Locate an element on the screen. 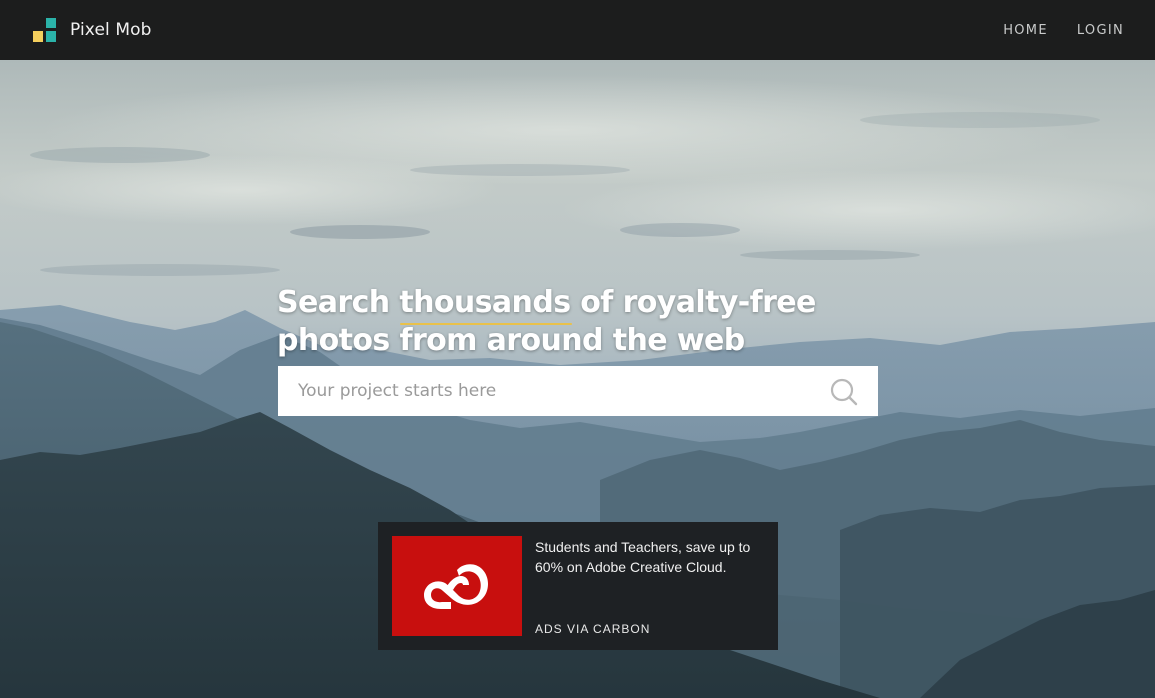 Image resolution: width=1155 pixels, height=698 pixels. ad-image is located at coordinates (457, 586).